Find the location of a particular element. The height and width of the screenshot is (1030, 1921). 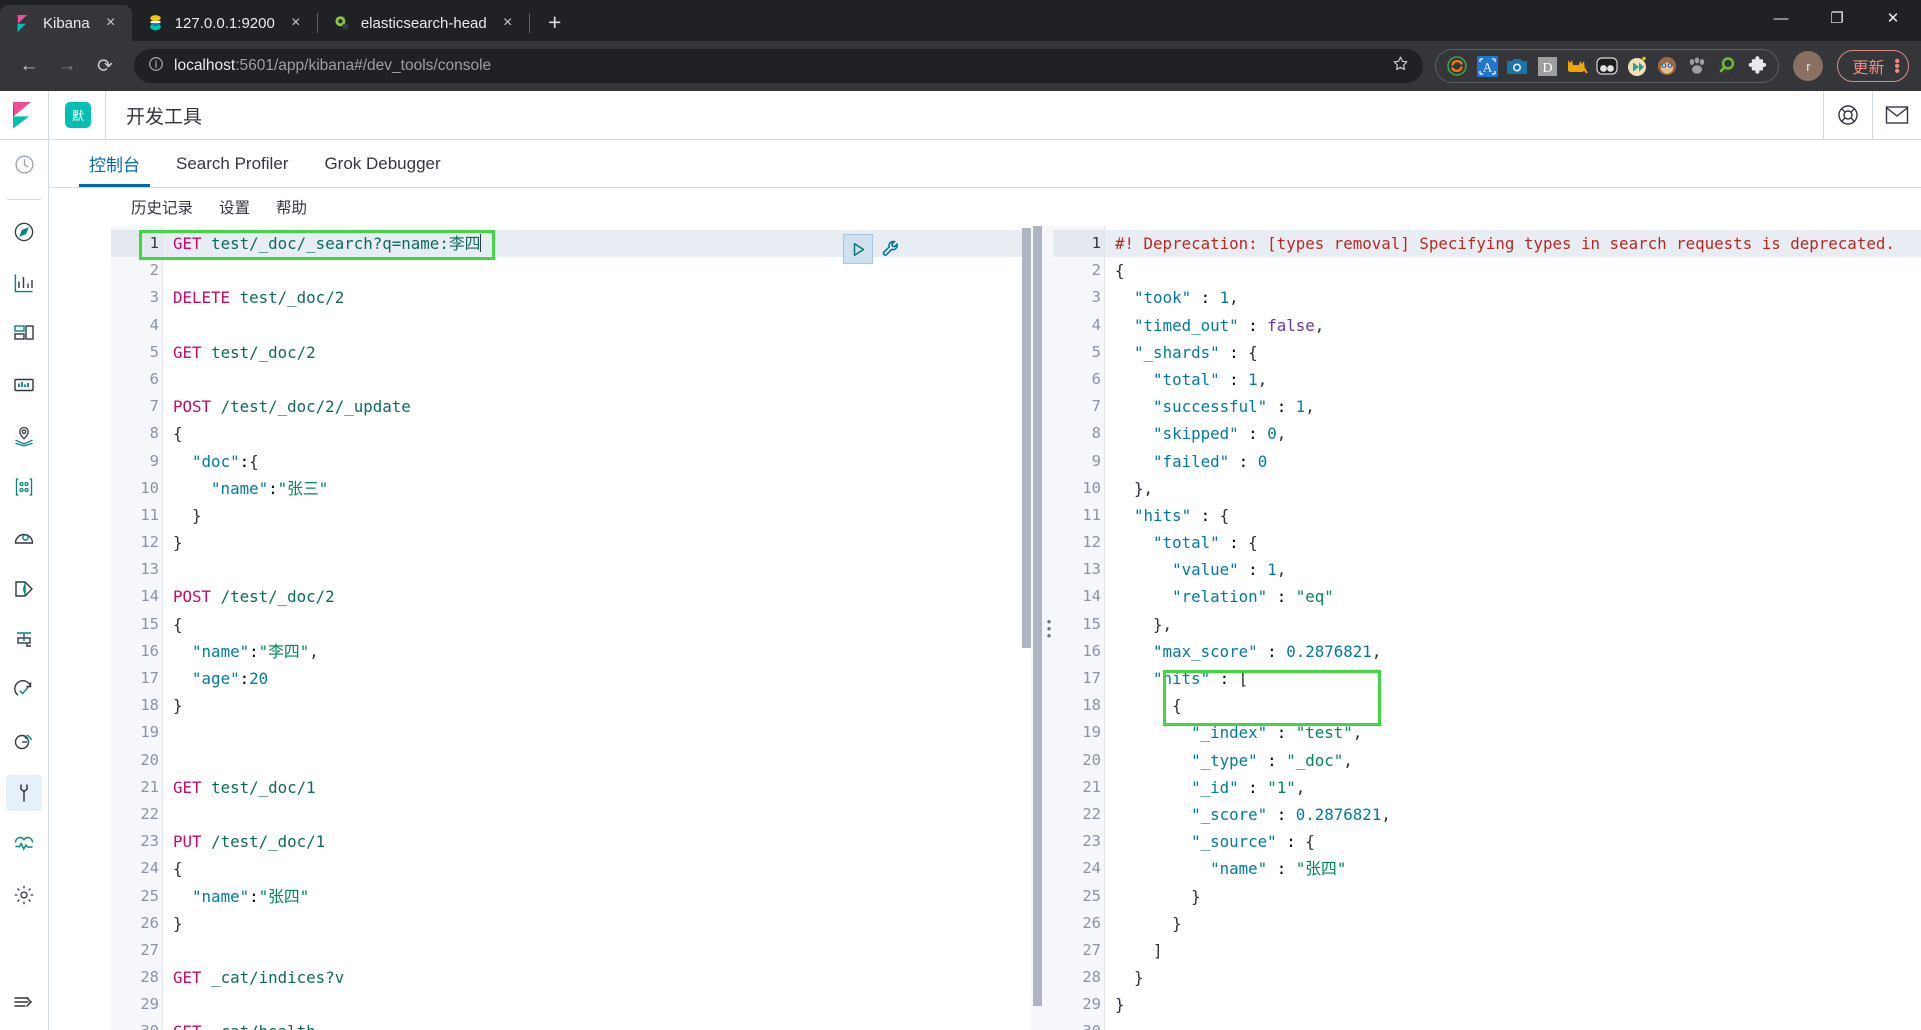

sidebar-item-management is located at coordinates (24, 895).